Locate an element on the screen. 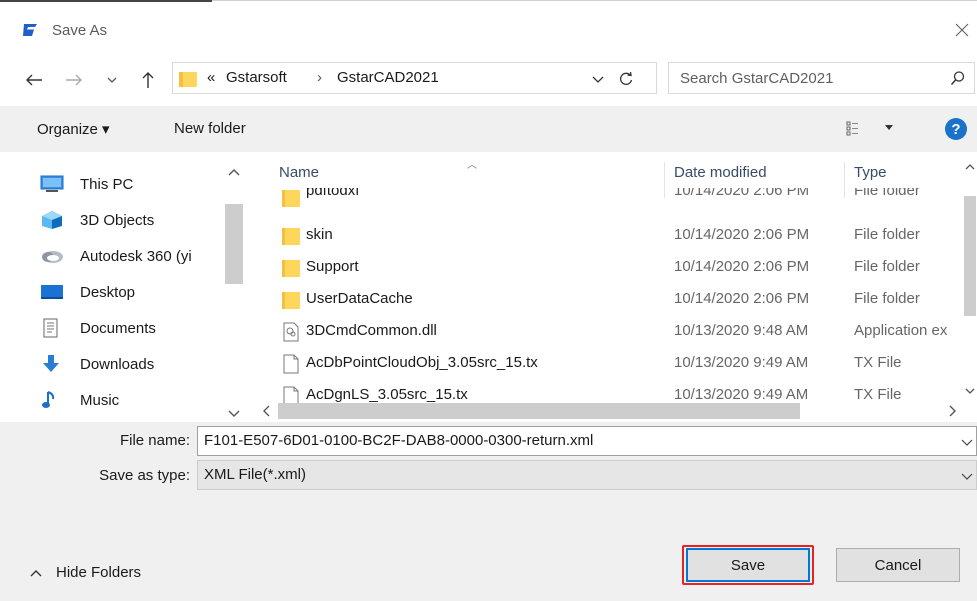 Image resolution: width=977 pixels, height=601 pixels. new-folder-button: New folder is located at coordinates (210, 128).